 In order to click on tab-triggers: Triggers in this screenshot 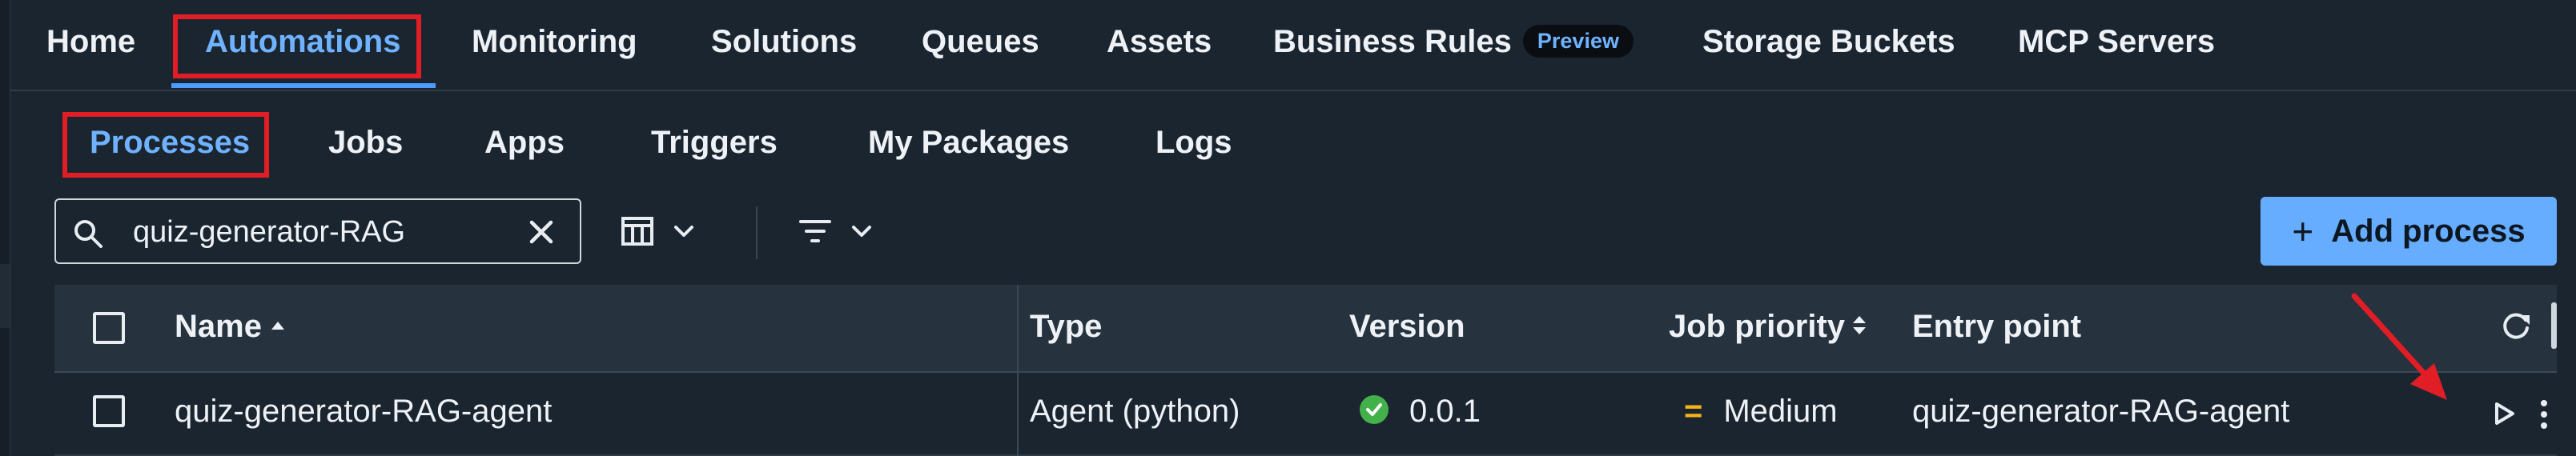, I will do `click(714, 143)`.